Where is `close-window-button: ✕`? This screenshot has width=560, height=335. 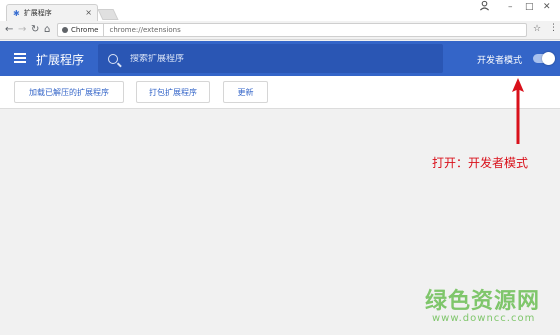
close-window-button: ✕ is located at coordinates (547, 7).